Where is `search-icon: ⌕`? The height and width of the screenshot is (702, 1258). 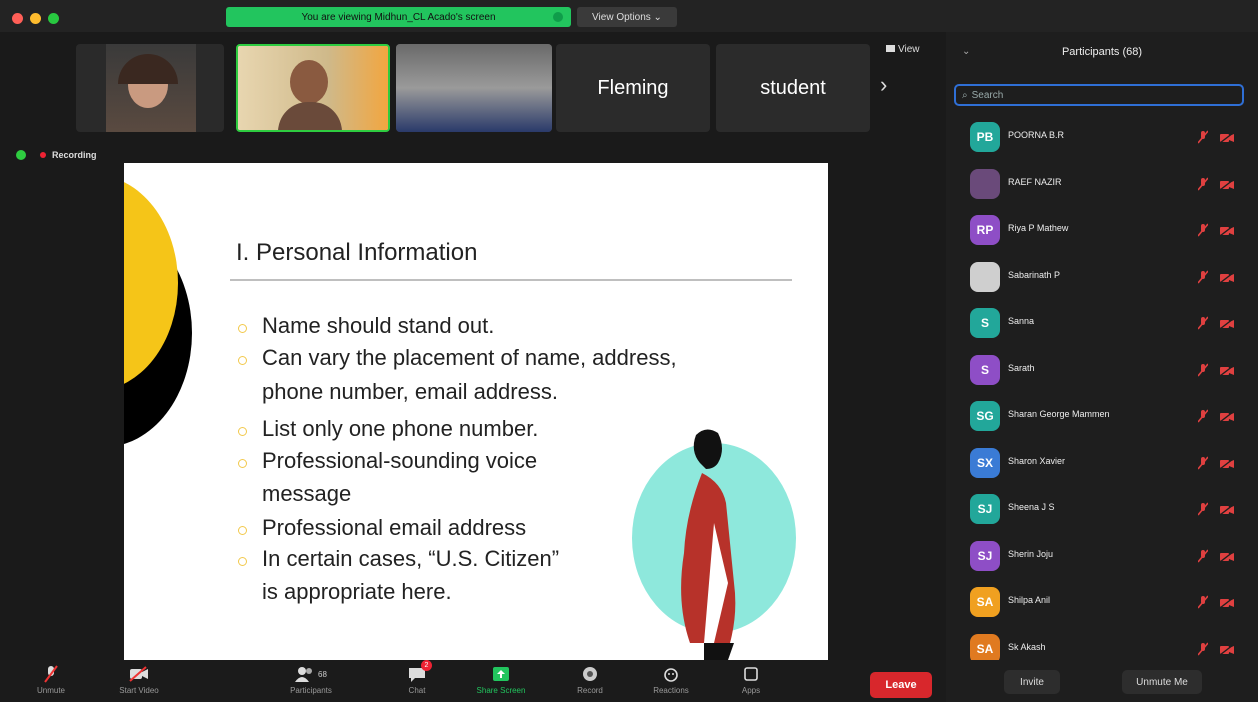
search-icon: ⌕ is located at coordinates (965, 95).